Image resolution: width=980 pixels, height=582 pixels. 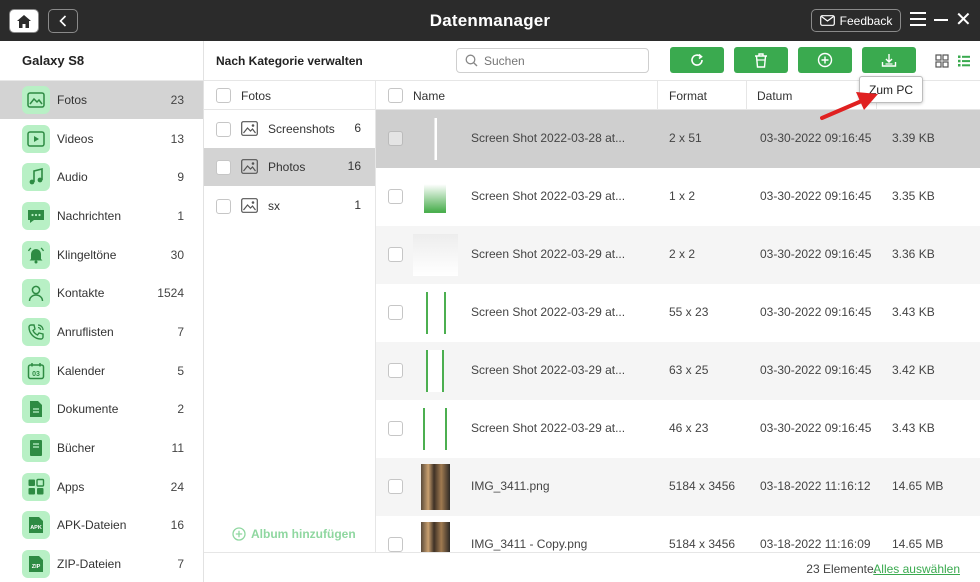 I want to click on add-album-label: Album hinzufügen, so click(x=303, y=534).